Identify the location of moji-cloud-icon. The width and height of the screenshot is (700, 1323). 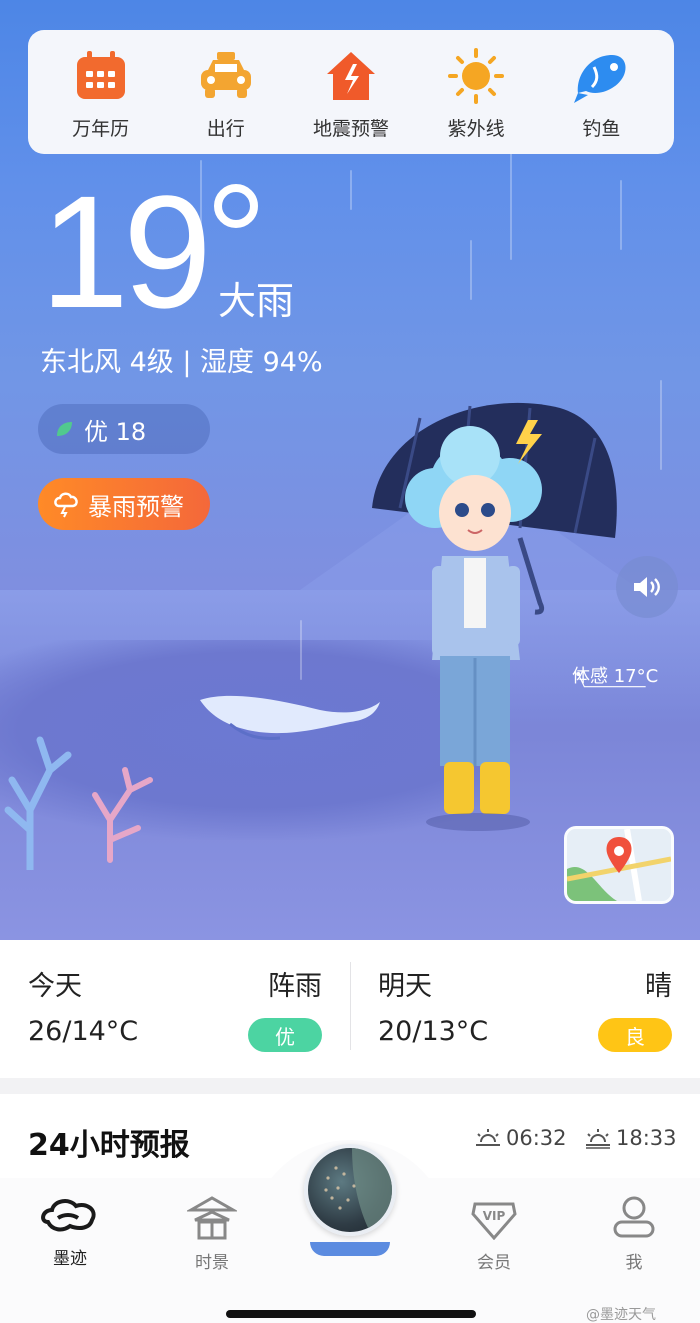
(68, 1215).